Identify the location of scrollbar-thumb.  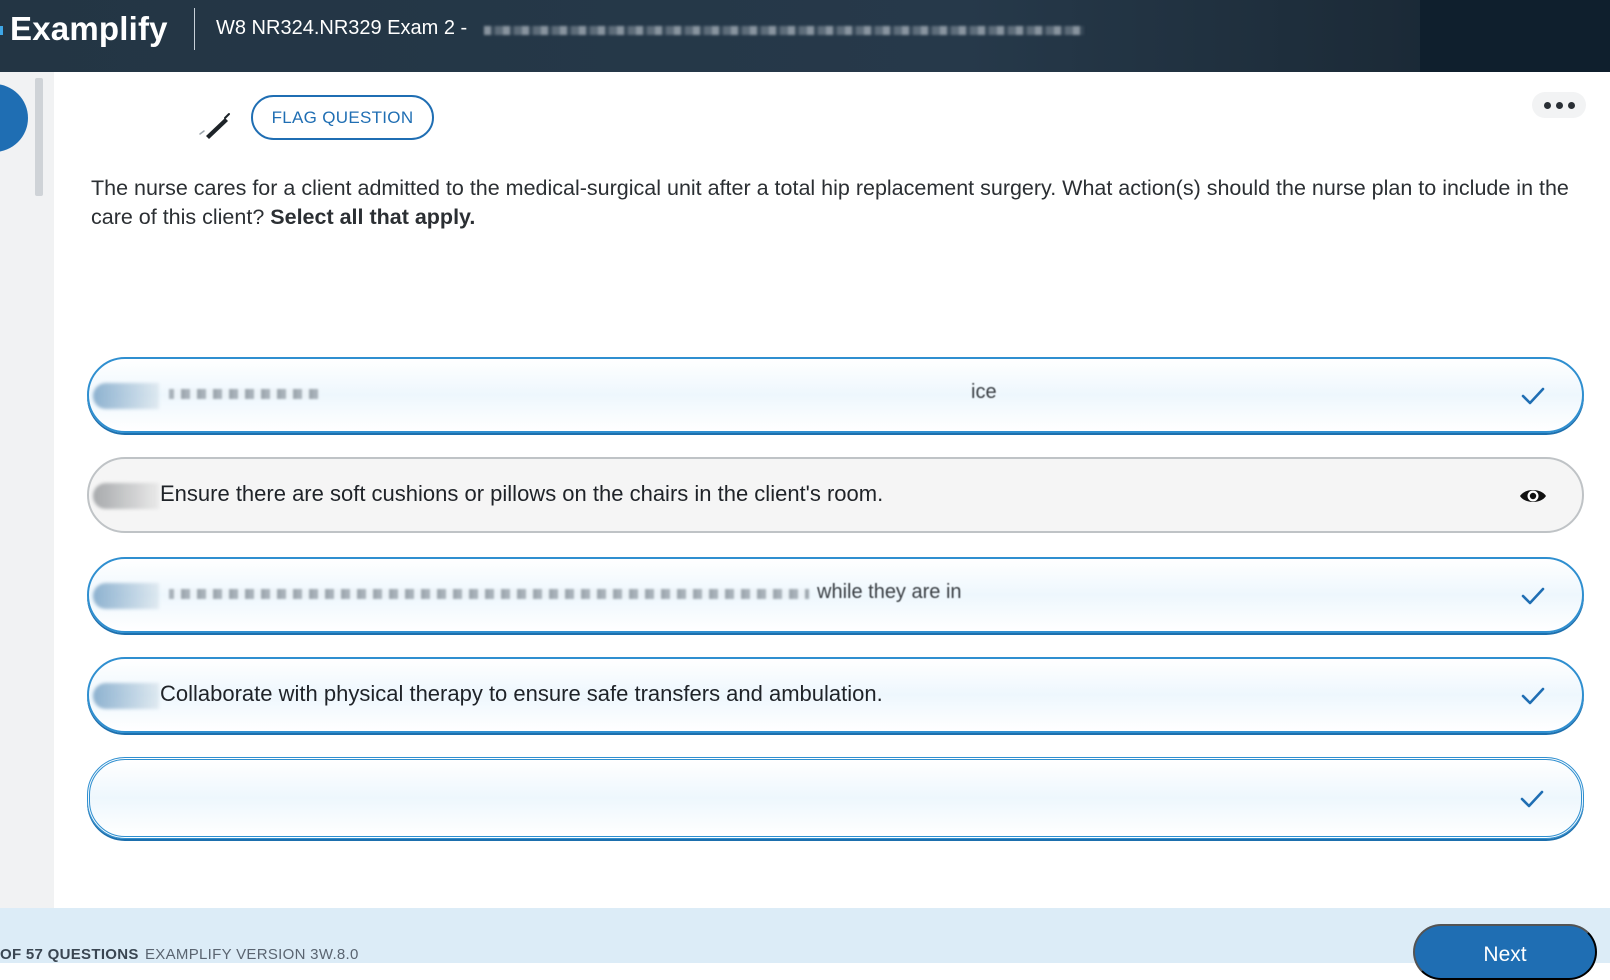
(39, 137).